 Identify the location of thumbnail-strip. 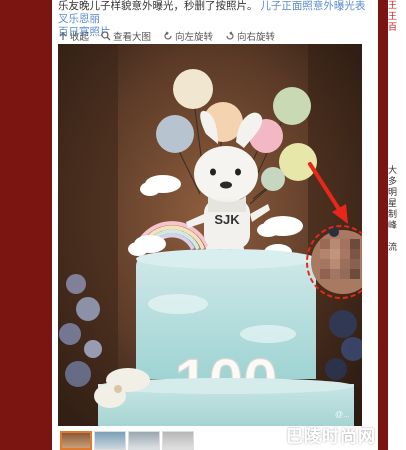
(127, 440).